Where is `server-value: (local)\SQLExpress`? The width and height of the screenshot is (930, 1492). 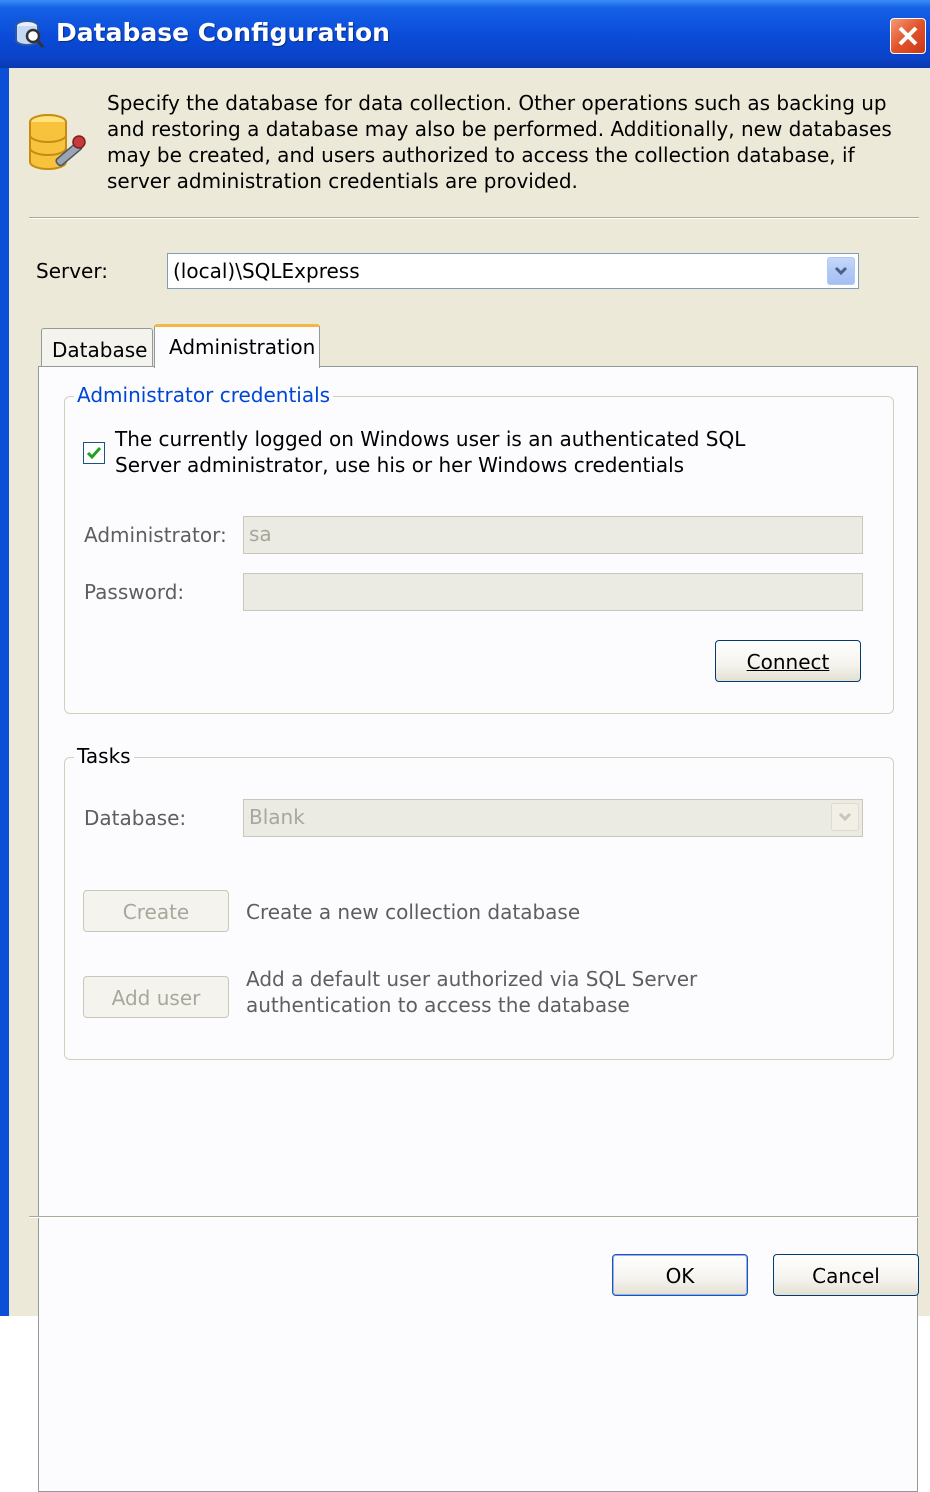 server-value: (local)\SQLExpress is located at coordinates (266, 271).